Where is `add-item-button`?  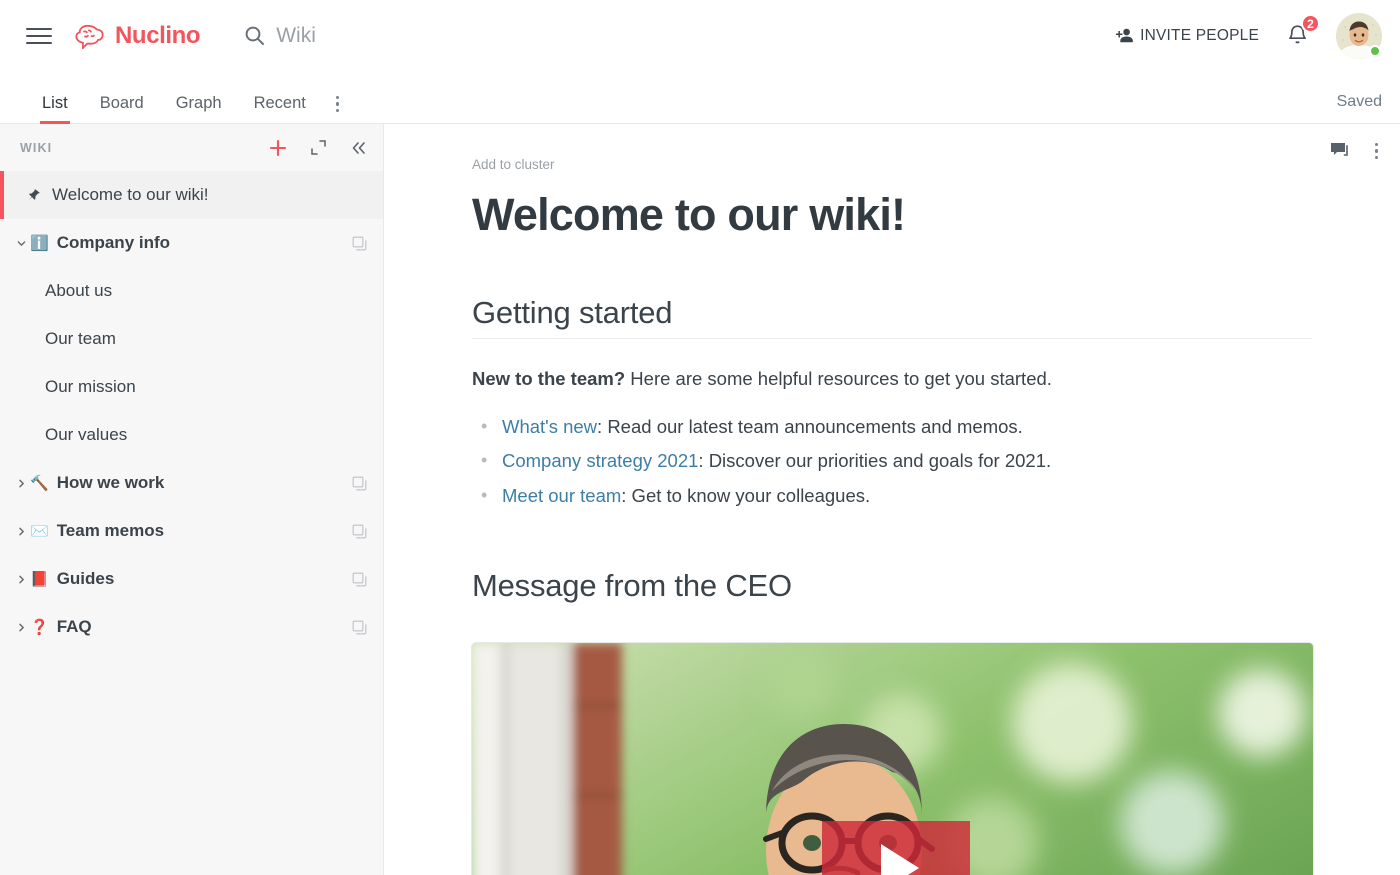 add-item-button is located at coordinates (278, 148).